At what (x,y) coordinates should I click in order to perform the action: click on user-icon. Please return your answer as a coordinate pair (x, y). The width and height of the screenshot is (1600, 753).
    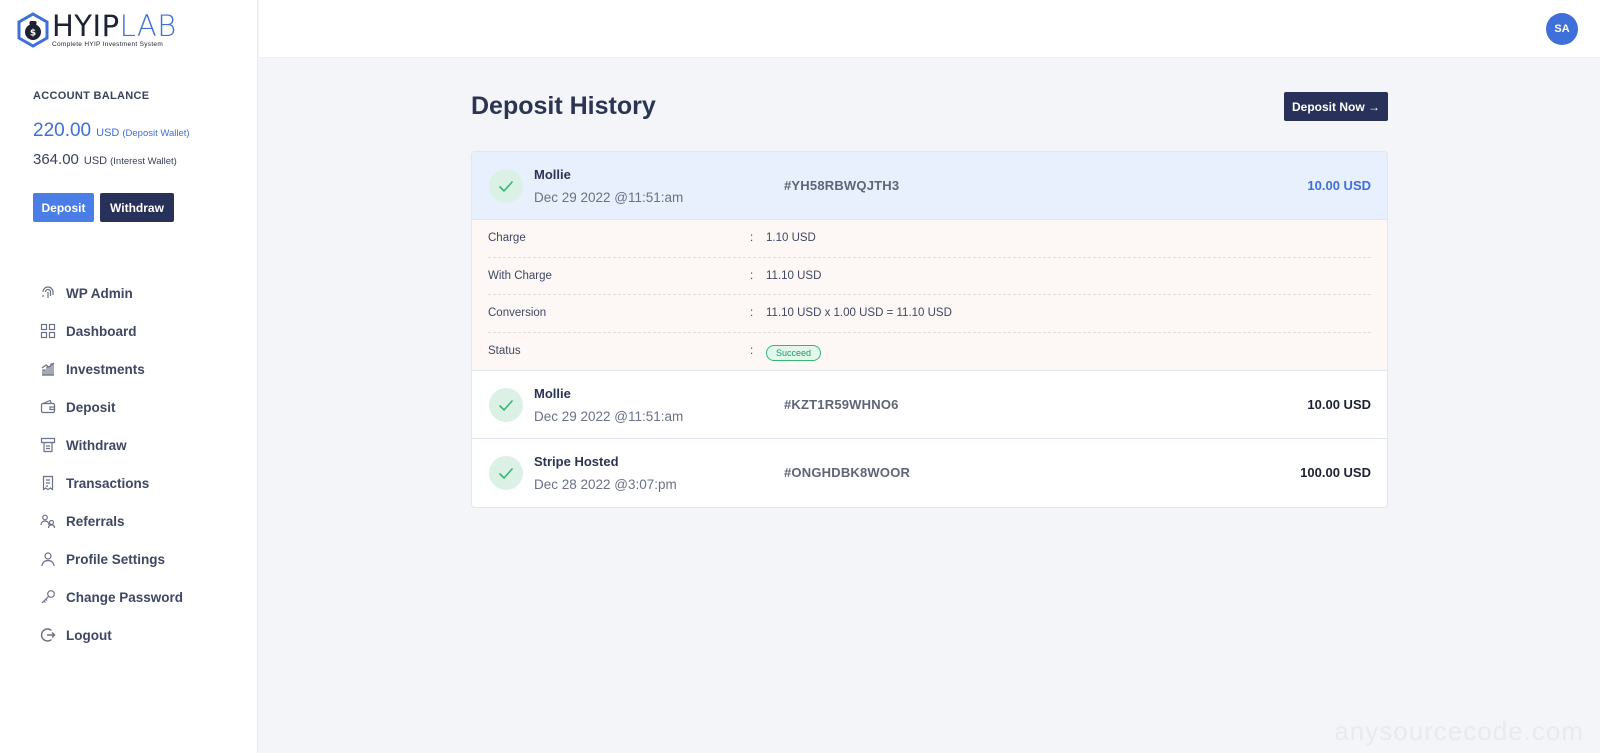
    Looking at the image, I should click on (48, 559).